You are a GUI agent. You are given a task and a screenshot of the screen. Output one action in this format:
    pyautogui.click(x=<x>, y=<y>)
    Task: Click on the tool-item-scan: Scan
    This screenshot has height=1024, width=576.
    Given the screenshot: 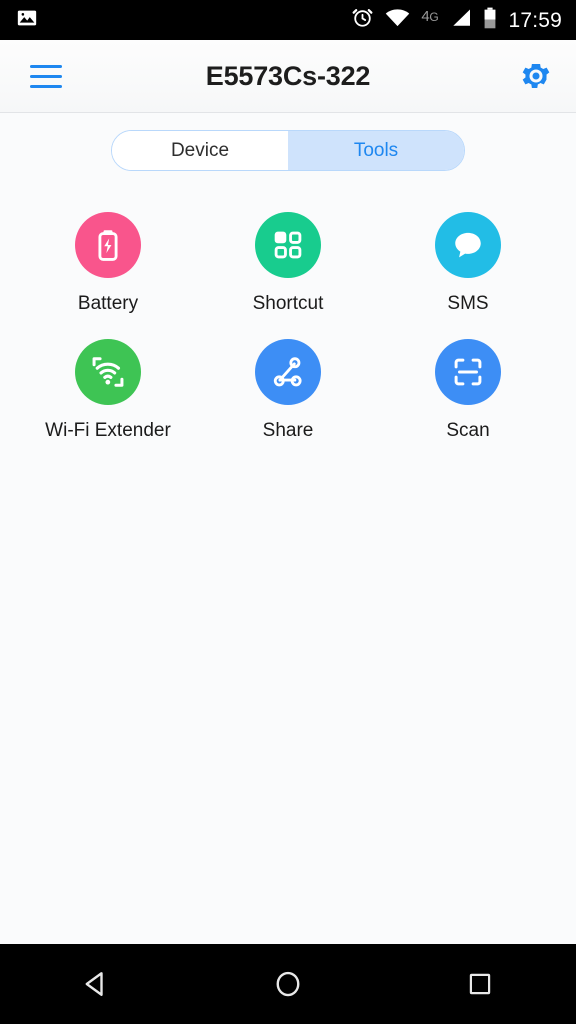 What is the action you would take?
    pyautogui.click(x=468, y=389)
    